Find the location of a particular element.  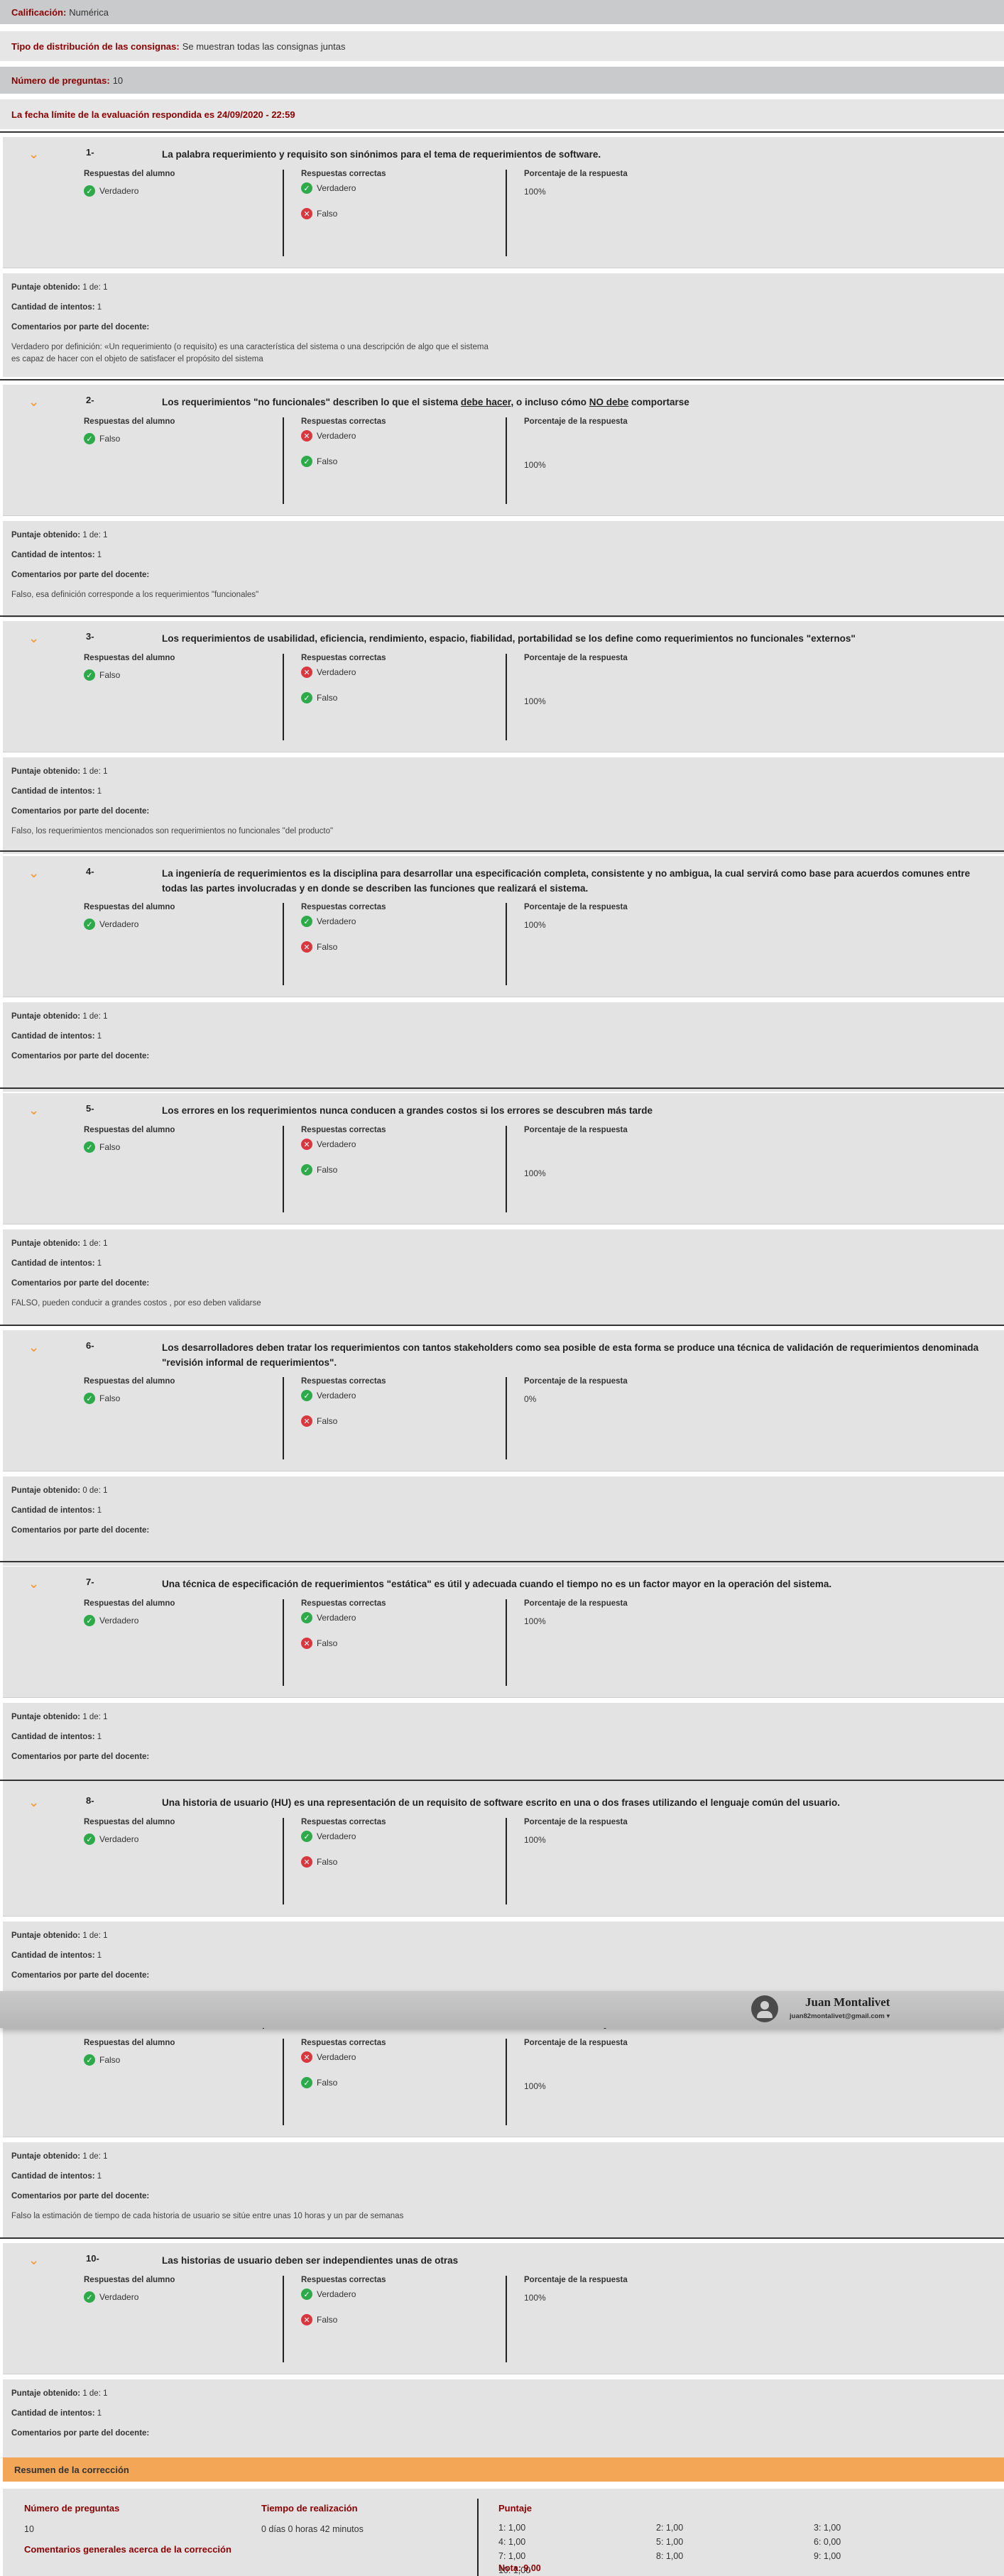

summary-score-item: 7: 1,00 is located at coordinates (512, 2556).